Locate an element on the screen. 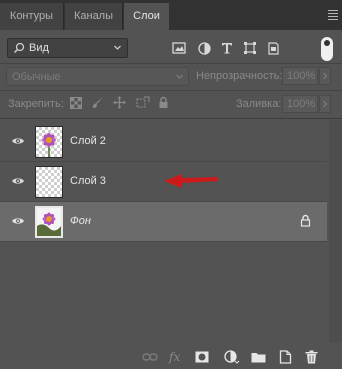 This screenshot has height=369, width=342. lock-icon is located at coordinates (305, 220).